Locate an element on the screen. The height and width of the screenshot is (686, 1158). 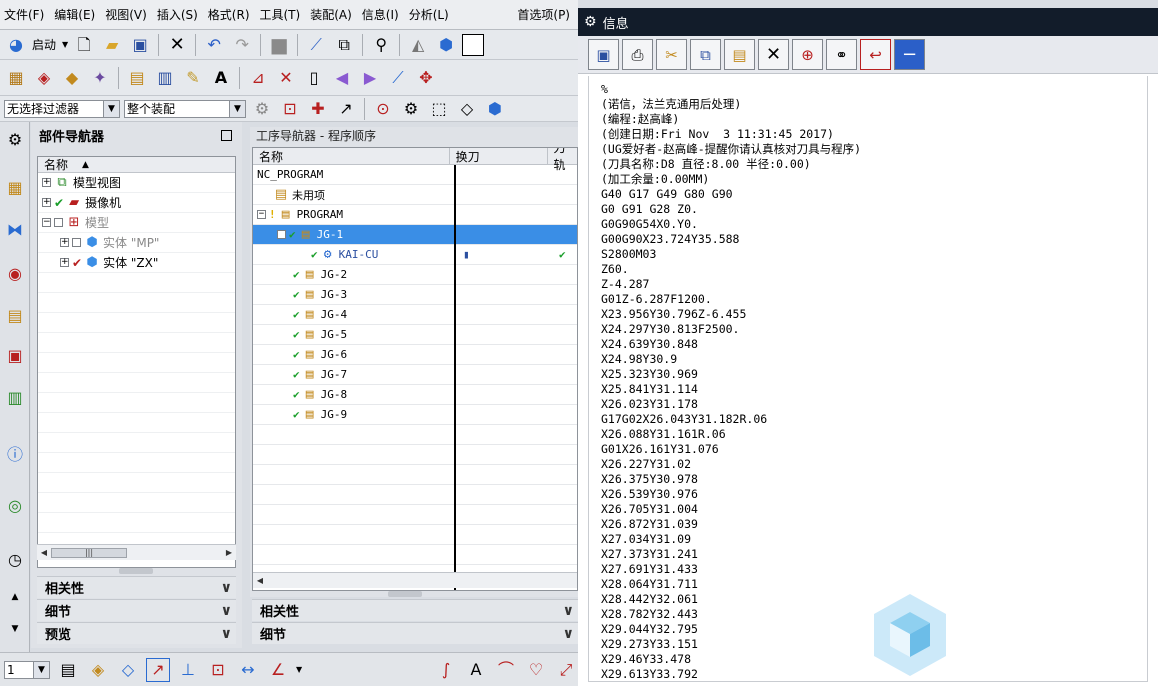
text-annotation-icon: A is located at coordinates (221, 78).